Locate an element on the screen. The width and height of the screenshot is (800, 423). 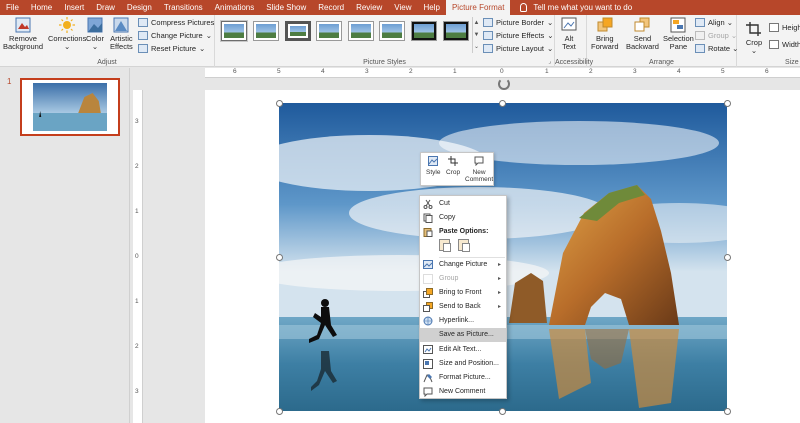
resize-handle-right is located at coordinates (727, 257).